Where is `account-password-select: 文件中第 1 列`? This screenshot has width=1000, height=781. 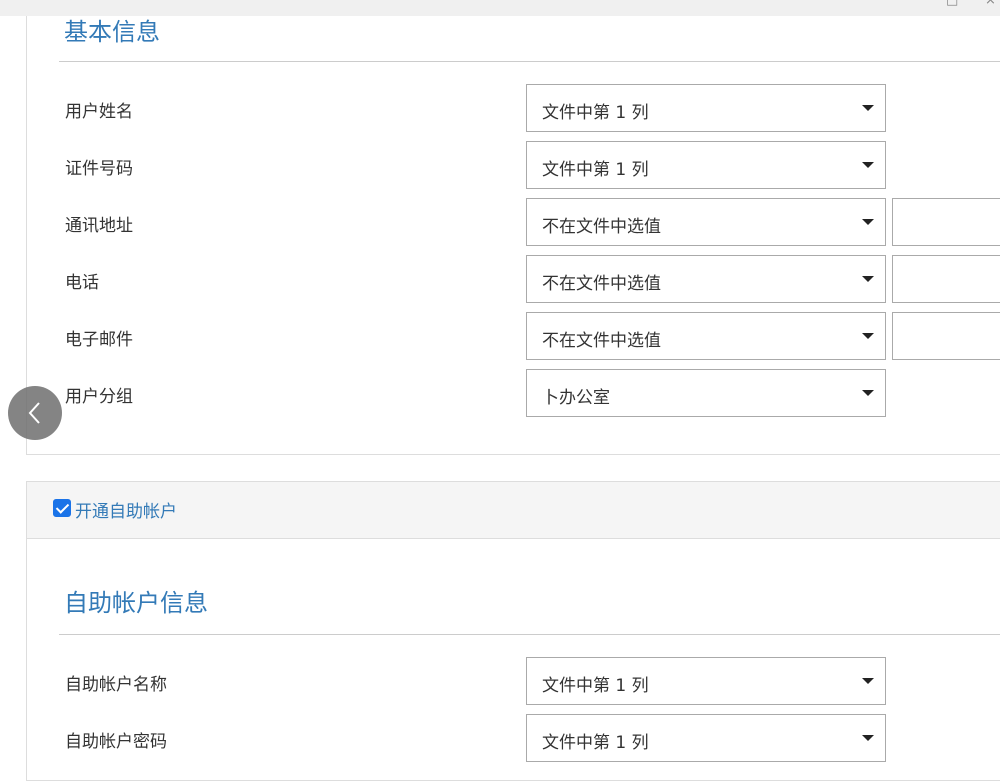
account-password-select: 文件中第 1 列 is located at coordinates (706, 738).